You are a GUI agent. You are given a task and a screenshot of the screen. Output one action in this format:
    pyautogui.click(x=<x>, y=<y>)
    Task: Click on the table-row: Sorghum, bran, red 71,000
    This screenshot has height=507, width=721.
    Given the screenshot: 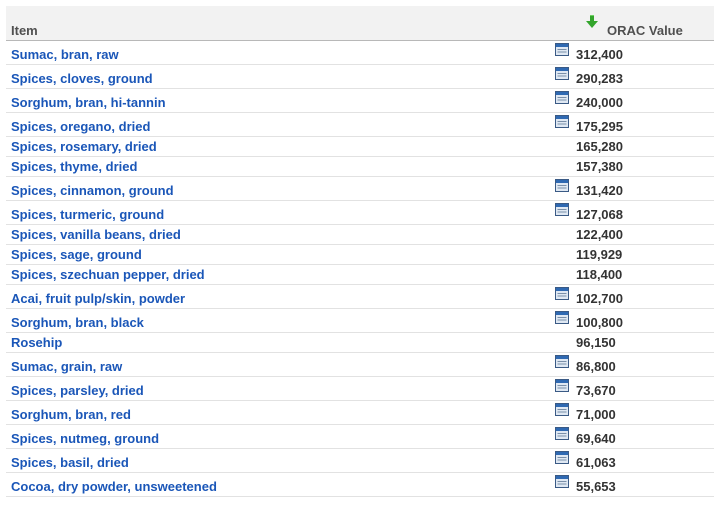 What is the action you would take?
    pyautogui.click(x=360, y=413)
    